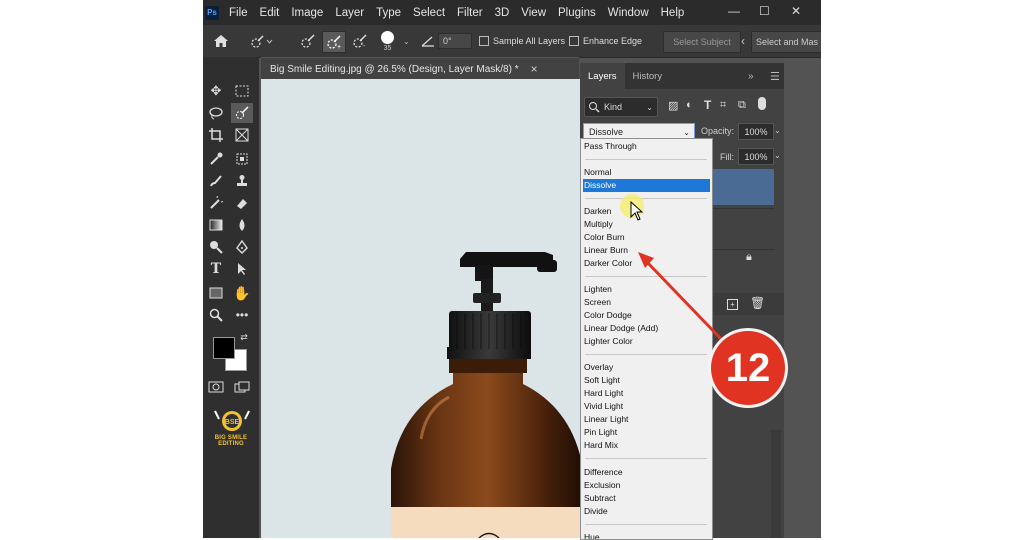  What do you see at coordinates (637, 211) in the screenshot?
I see `mouse-cursor-icon` at bounding box center [637, 211].